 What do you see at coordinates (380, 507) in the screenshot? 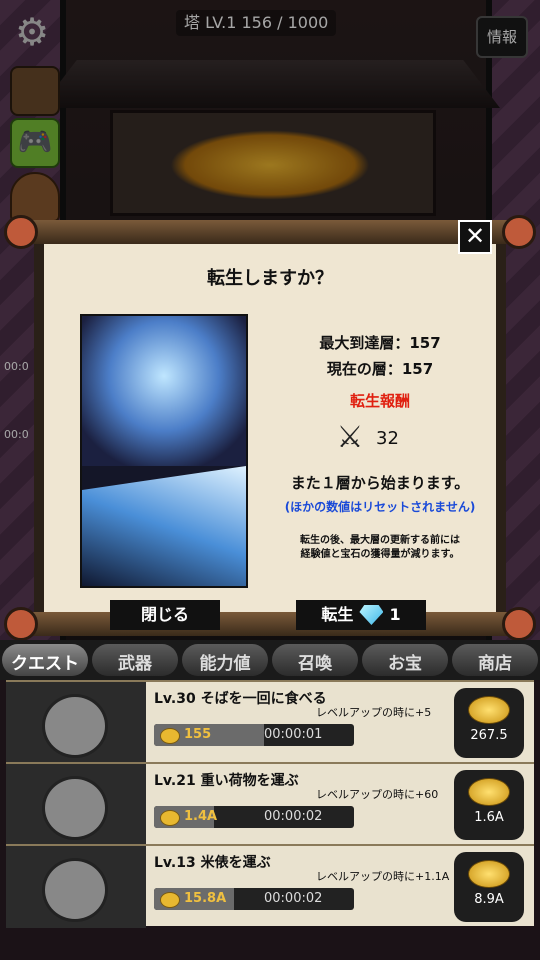
I see `no-reset-note: (ほかの数値はリセットされません)` at bounding box center [380, 507].